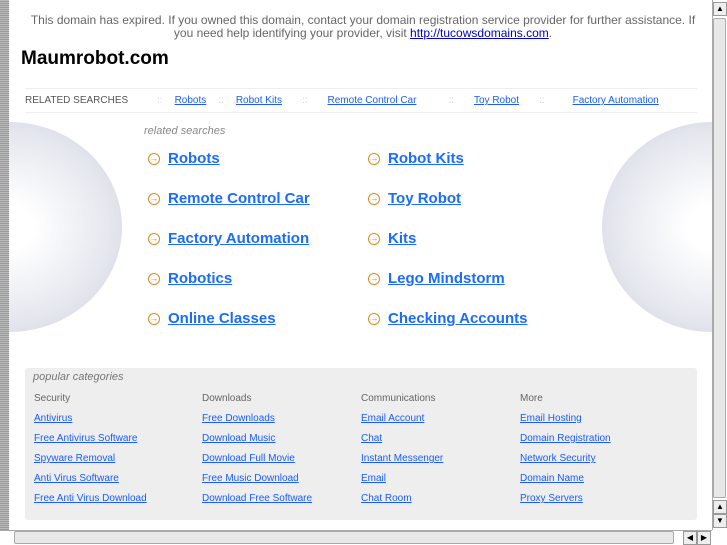 Image resolution: width=727 pixels, height=545 pixels. Describe the element at coordinates (531, 398) in the screenshot. I see `column-heading: More` at that location.